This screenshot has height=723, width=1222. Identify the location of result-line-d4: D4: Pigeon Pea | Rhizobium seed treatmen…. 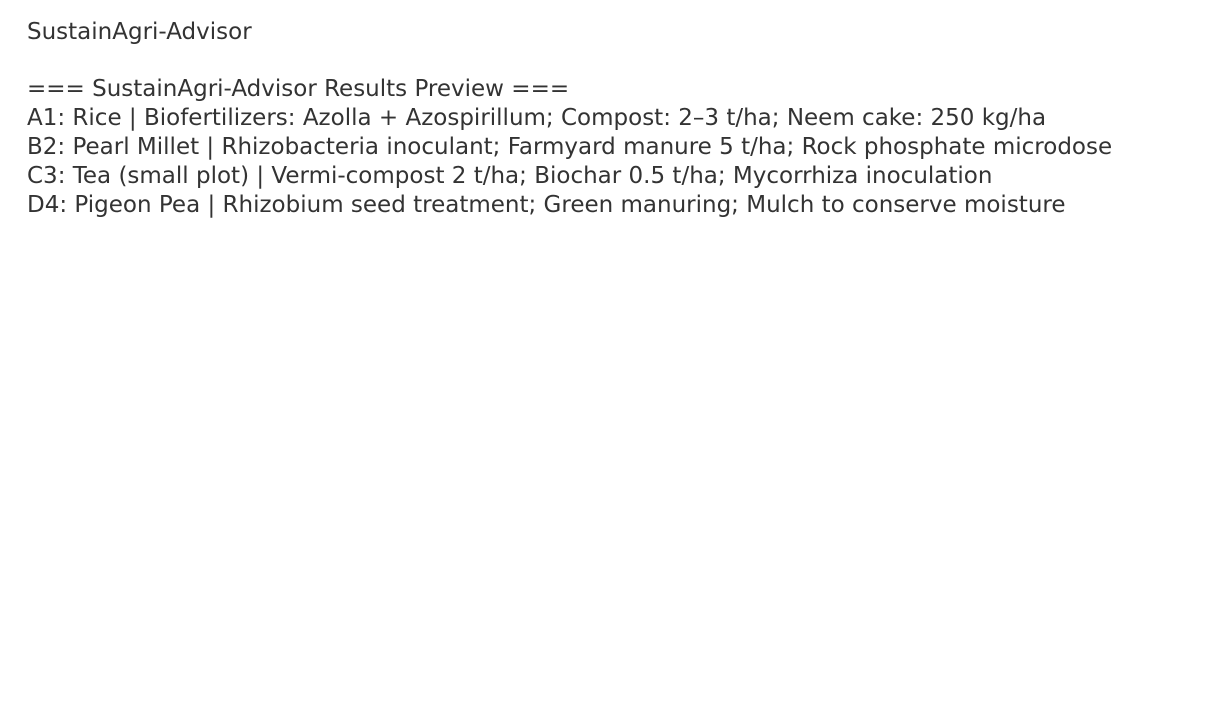
(546, 205).